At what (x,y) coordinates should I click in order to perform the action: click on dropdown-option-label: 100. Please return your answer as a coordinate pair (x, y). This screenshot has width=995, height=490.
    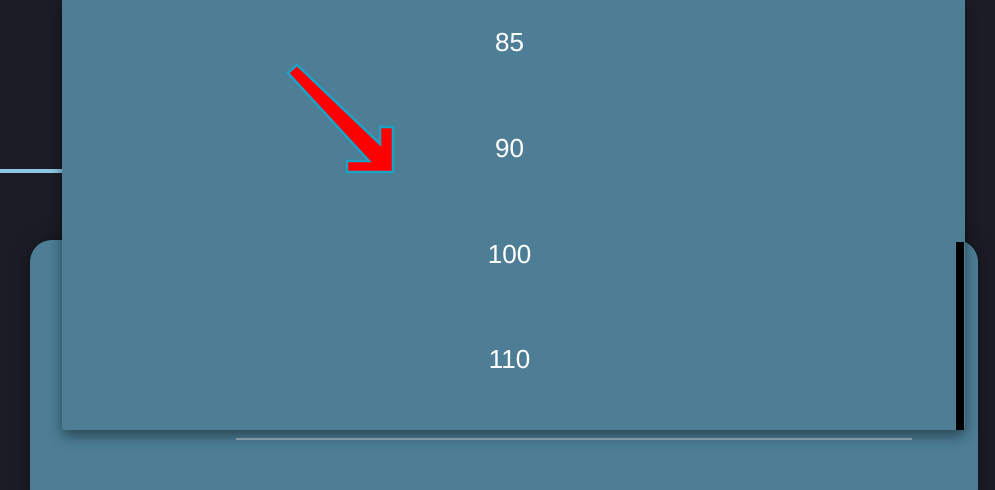
    Looking at the image, I should click on (509, 253).